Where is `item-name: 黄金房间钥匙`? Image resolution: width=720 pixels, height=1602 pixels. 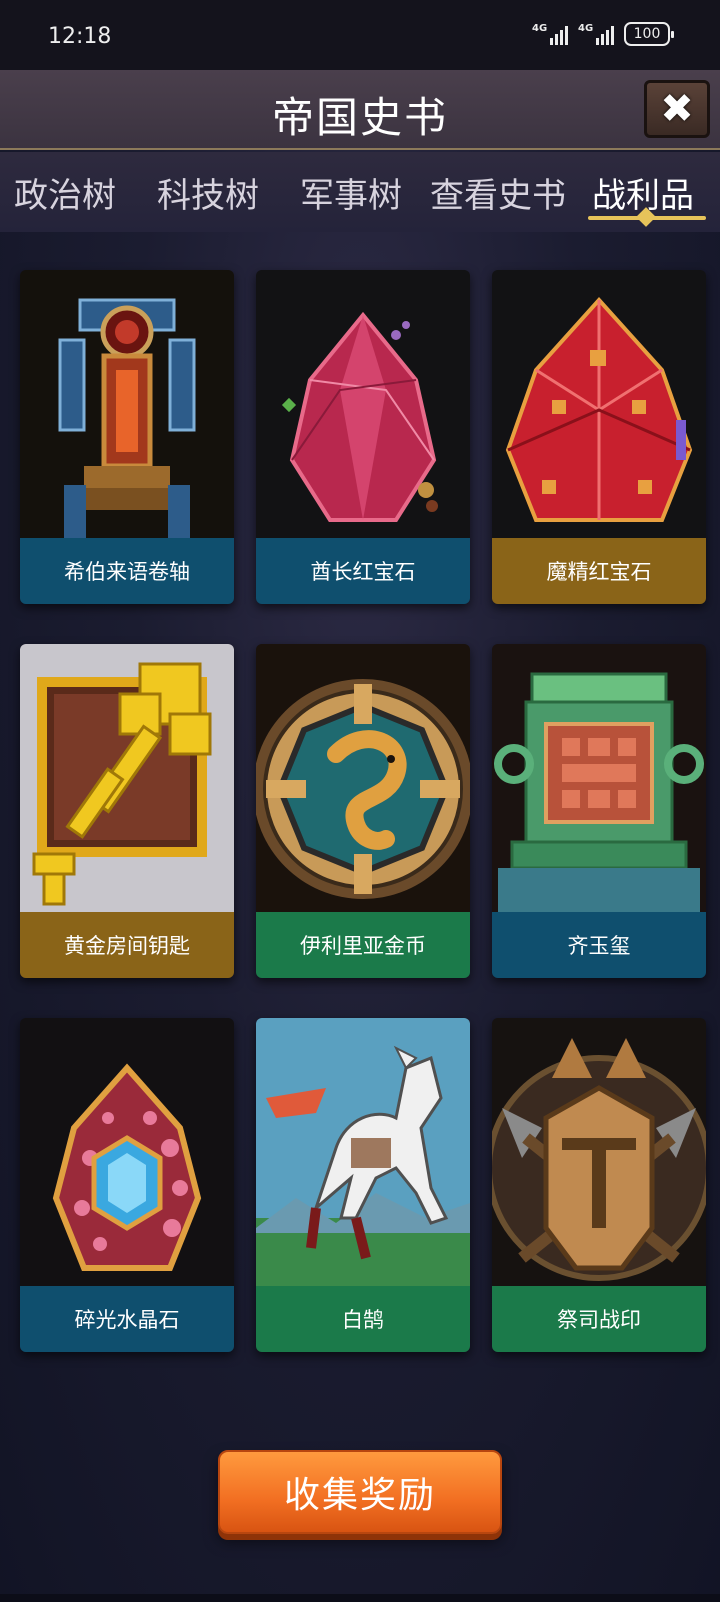
item-name: 黄金房间钥匙 is located at coordinates (127, 945).